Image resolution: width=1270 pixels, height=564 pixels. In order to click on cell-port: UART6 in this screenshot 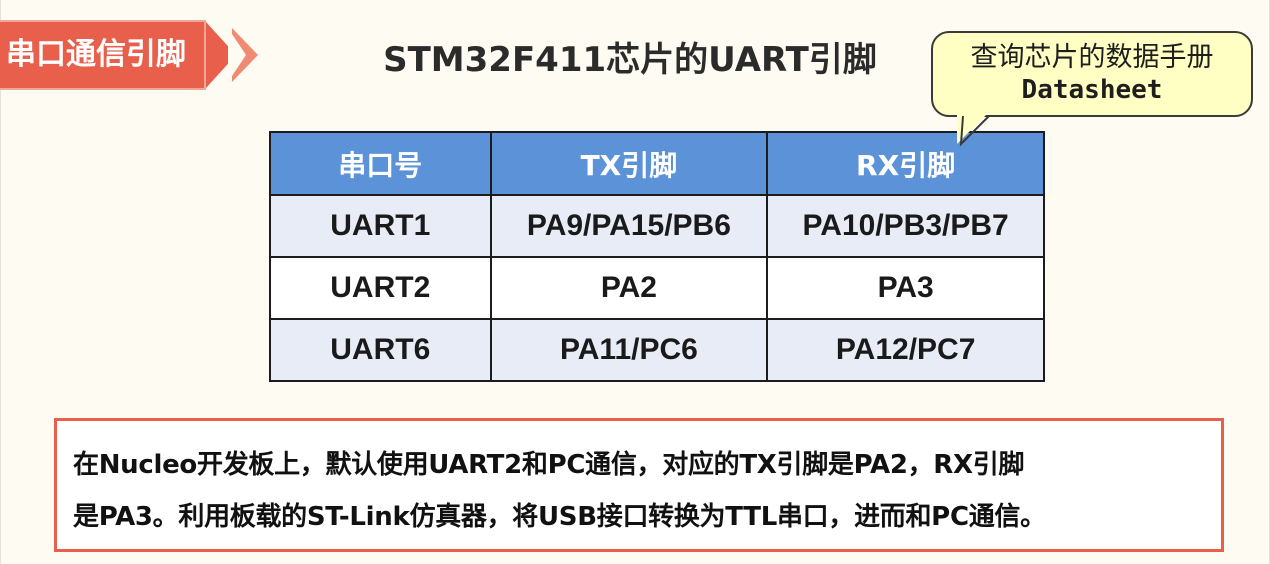, I will do `click(380, 350)`.